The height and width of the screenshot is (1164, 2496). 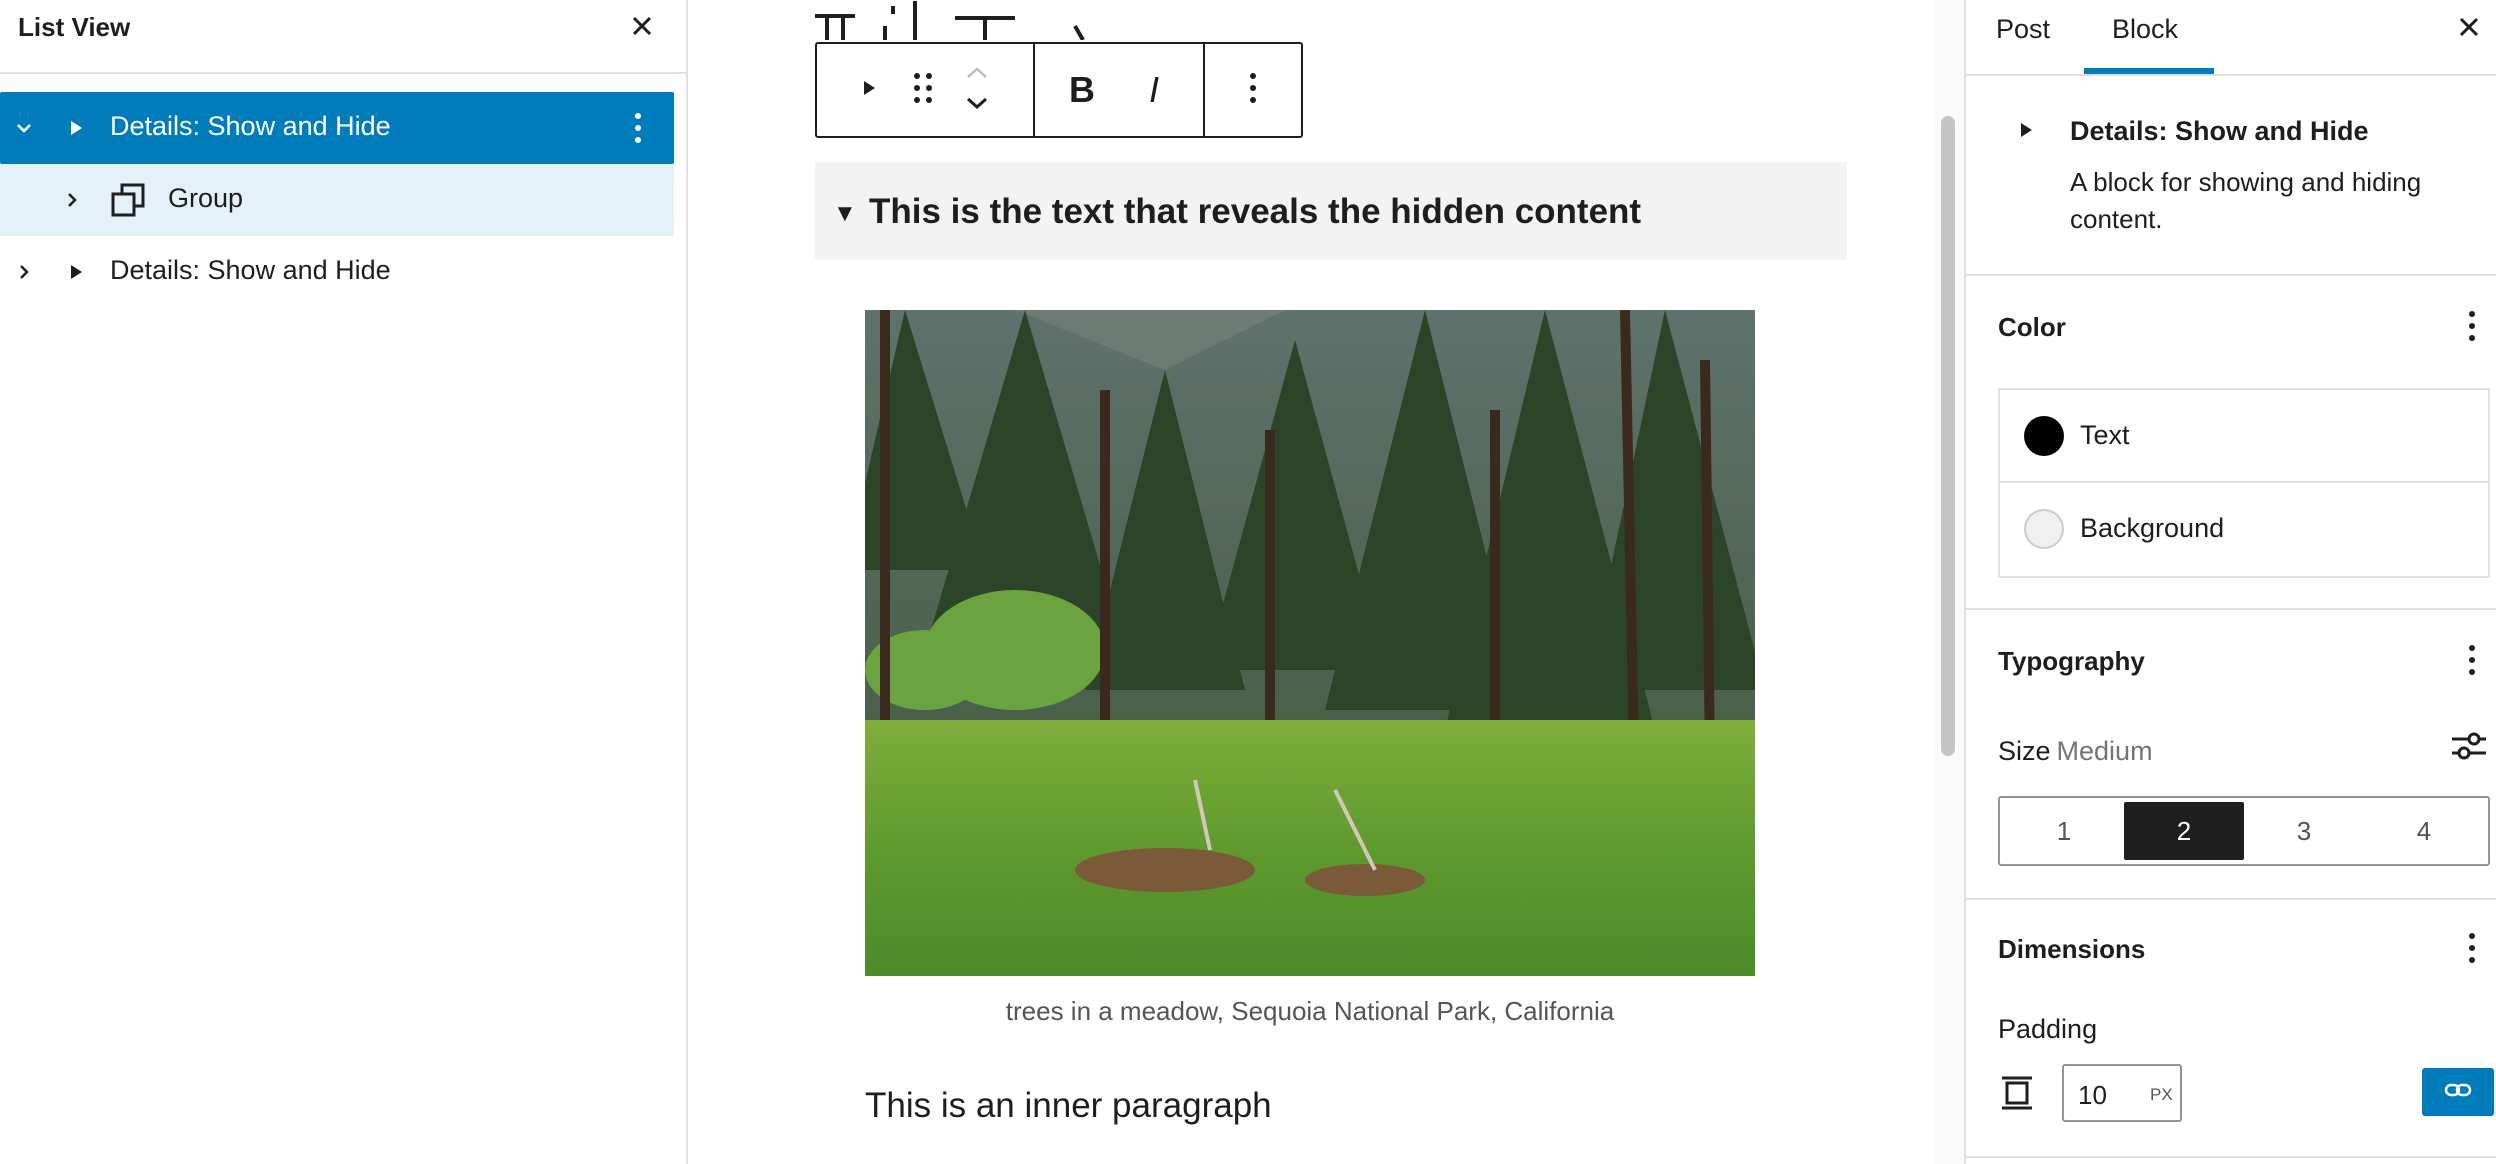 I want to click on list-item-details-selected: Details: Show and Hide, so click(x=337, y=128).